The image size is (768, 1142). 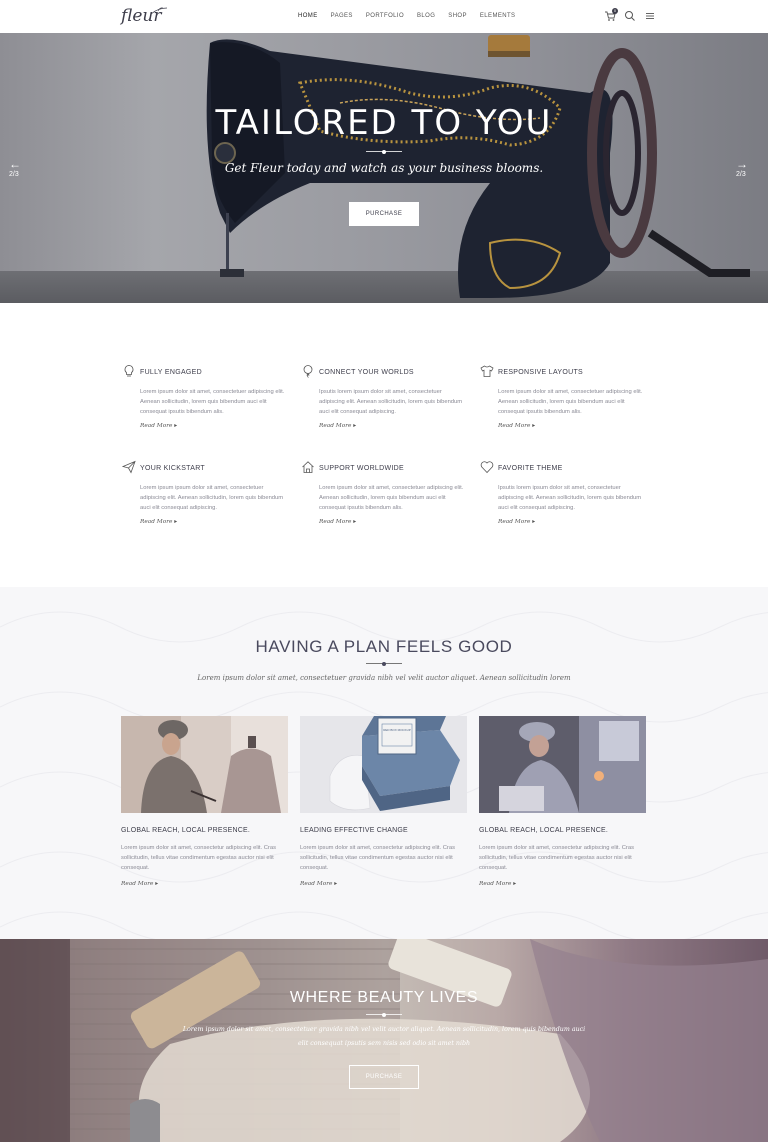 I want to click on nav-elements: ELEMENTS, so click(x=498, y=16).